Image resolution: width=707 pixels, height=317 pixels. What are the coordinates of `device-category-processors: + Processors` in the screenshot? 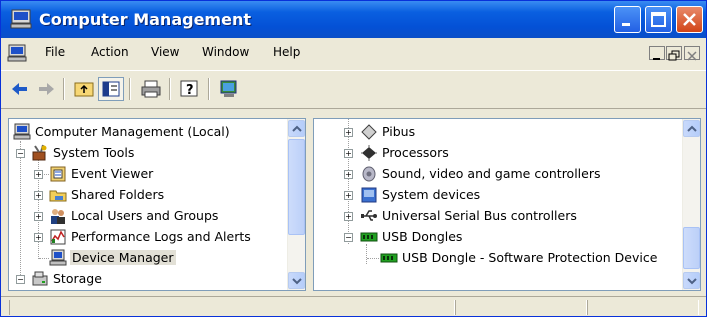 It's located at (499, 153).